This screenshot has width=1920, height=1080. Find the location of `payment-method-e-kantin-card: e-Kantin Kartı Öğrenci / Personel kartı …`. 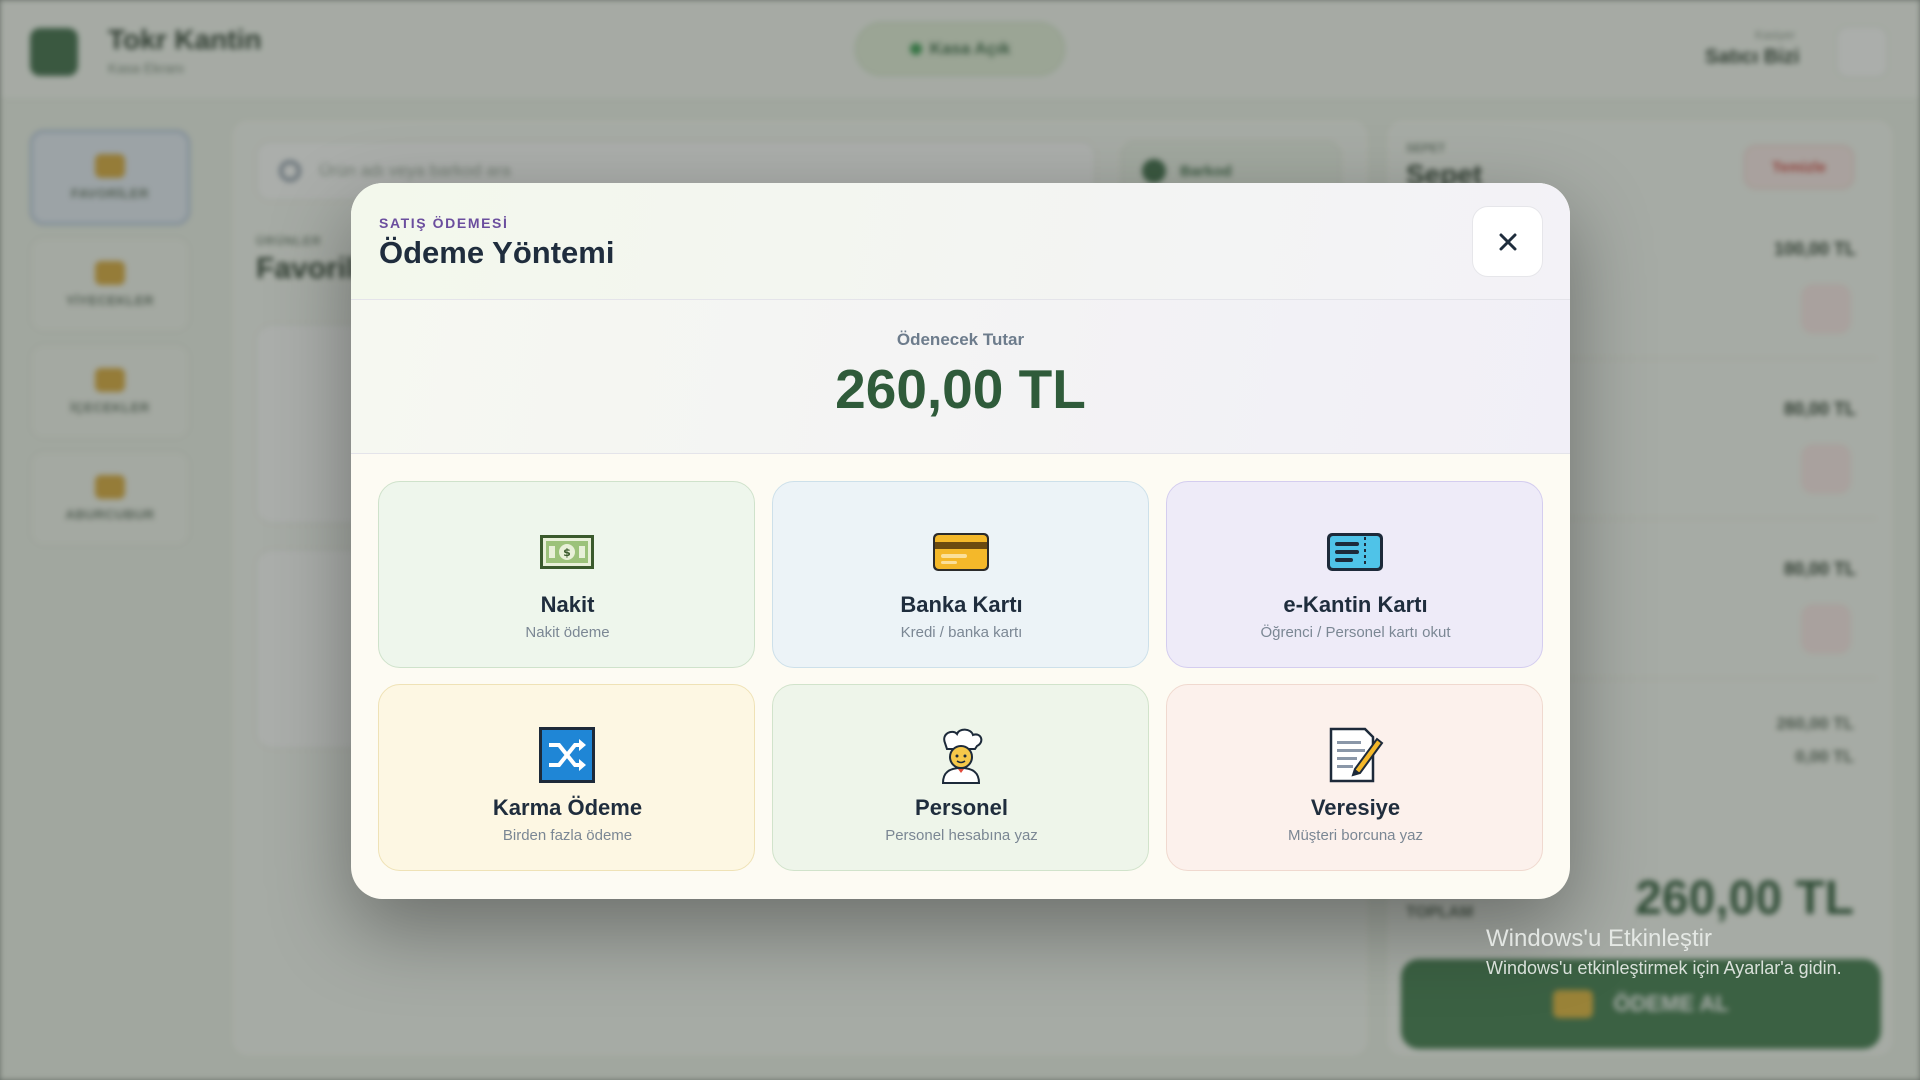

payment-method-e-kantin-card: e-Kantin Kartı Öğrenci / Personel kartı … is located at coordinates (1354, 574).